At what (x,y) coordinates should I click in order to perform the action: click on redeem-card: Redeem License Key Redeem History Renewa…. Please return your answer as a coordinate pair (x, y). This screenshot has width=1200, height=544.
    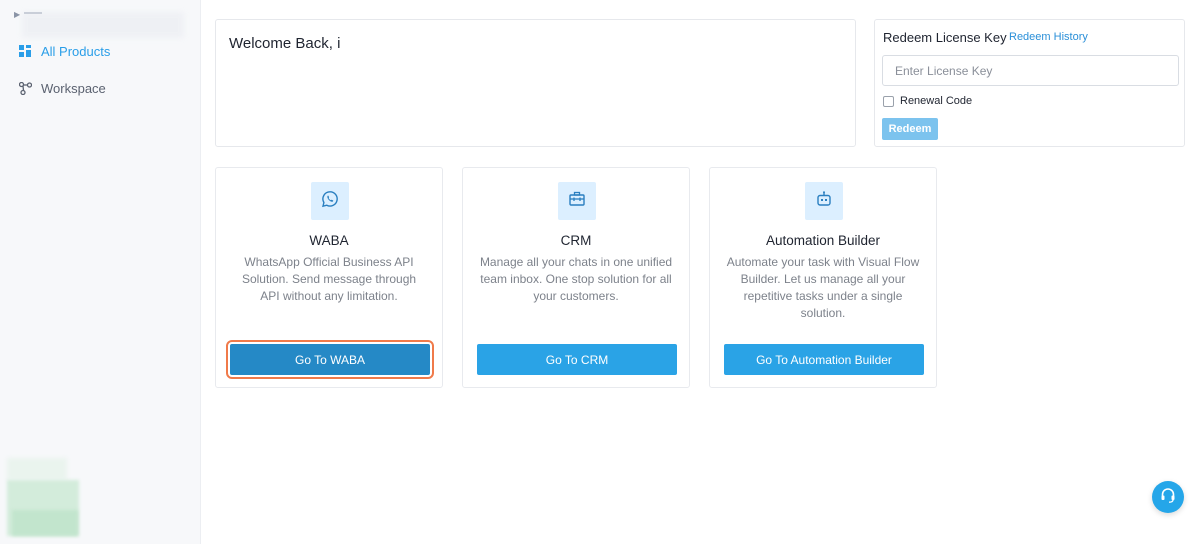
    Looking at the image, I should click on (1029, 83).